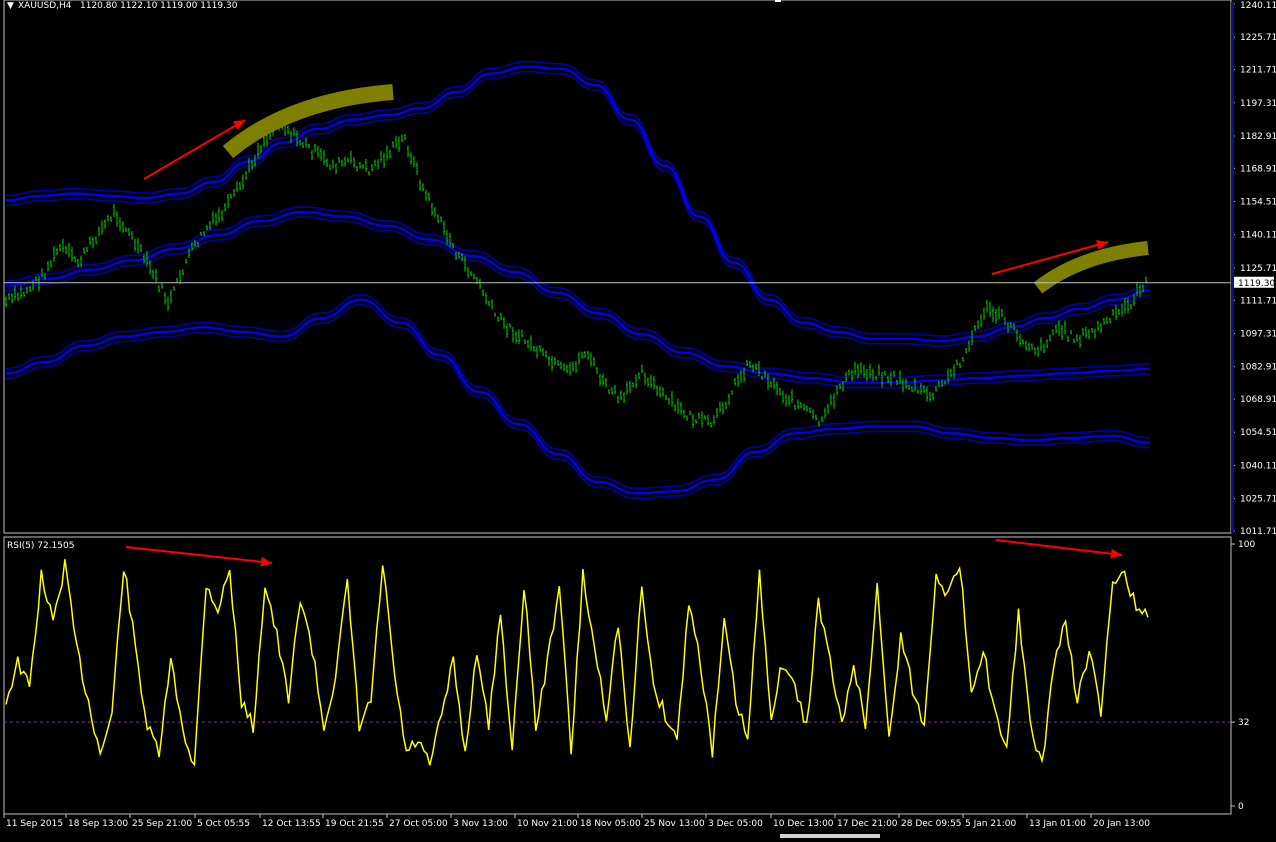 This screenshot has height=842, width=1276. Describe the element at coordinates (1258, 38) in the screenshot. I see `price-tick-label: 1225.71` at that location.